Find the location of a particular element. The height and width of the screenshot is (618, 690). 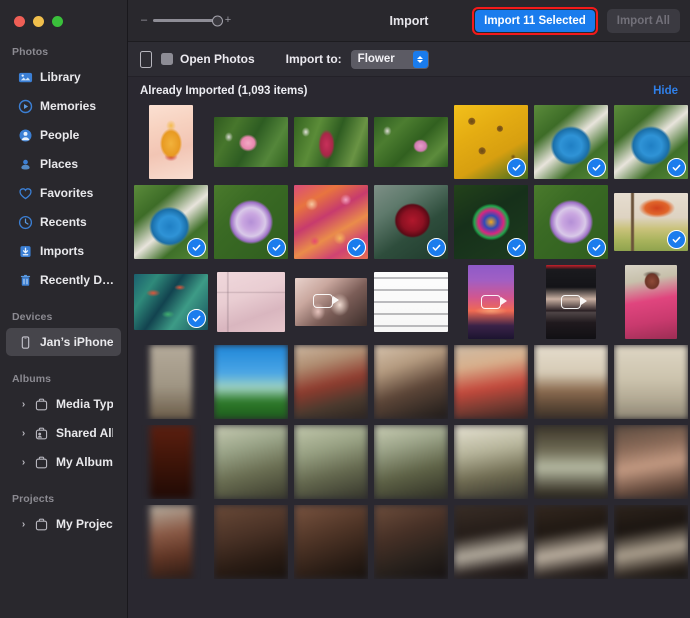

sidebar-item-favorites: Favorites is located at coordinates (63, 193).